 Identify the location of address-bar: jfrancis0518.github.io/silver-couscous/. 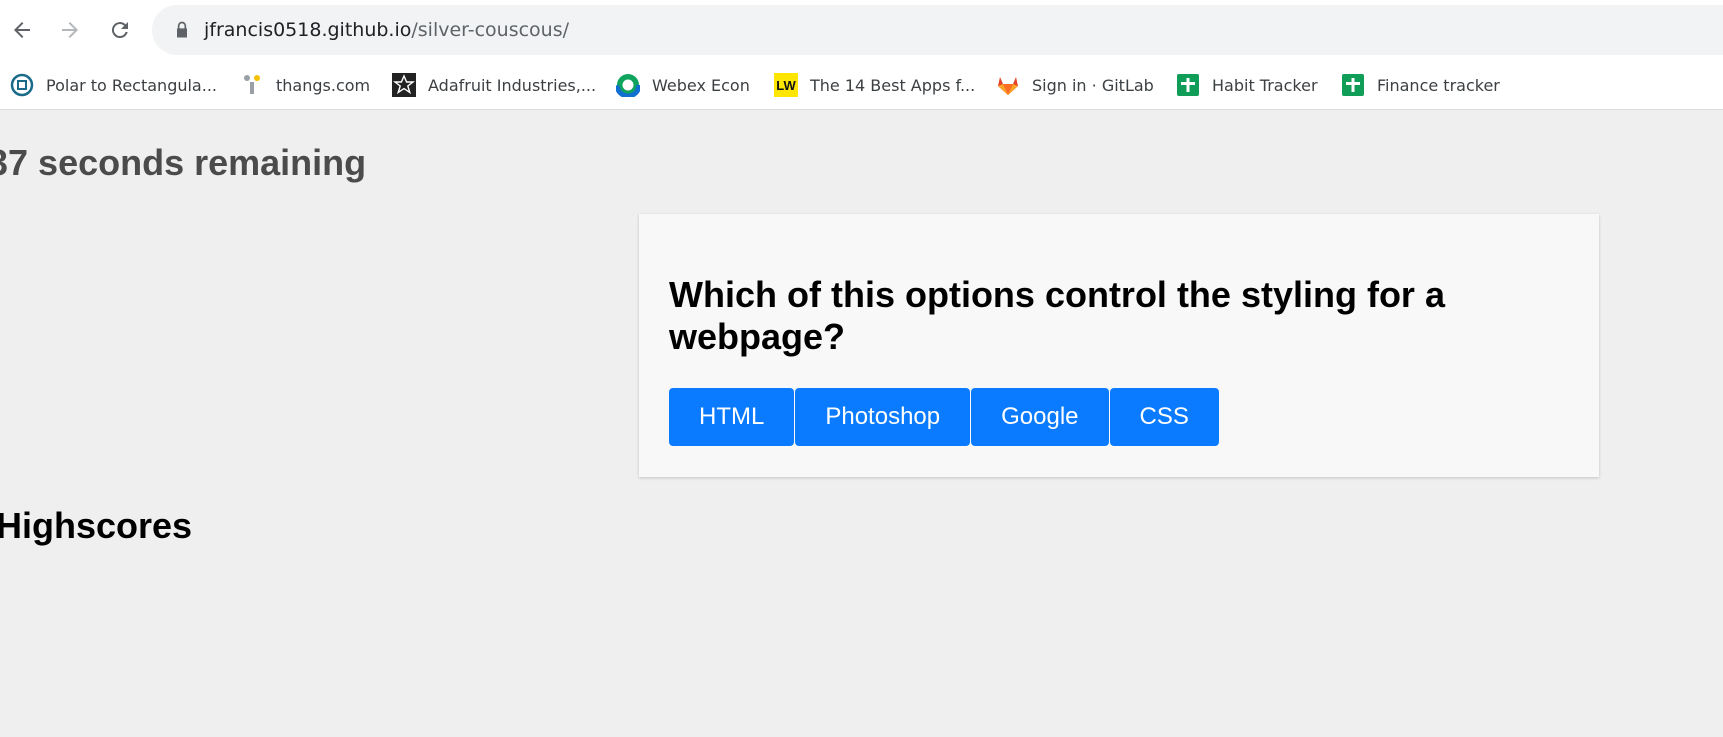
(937, 30).